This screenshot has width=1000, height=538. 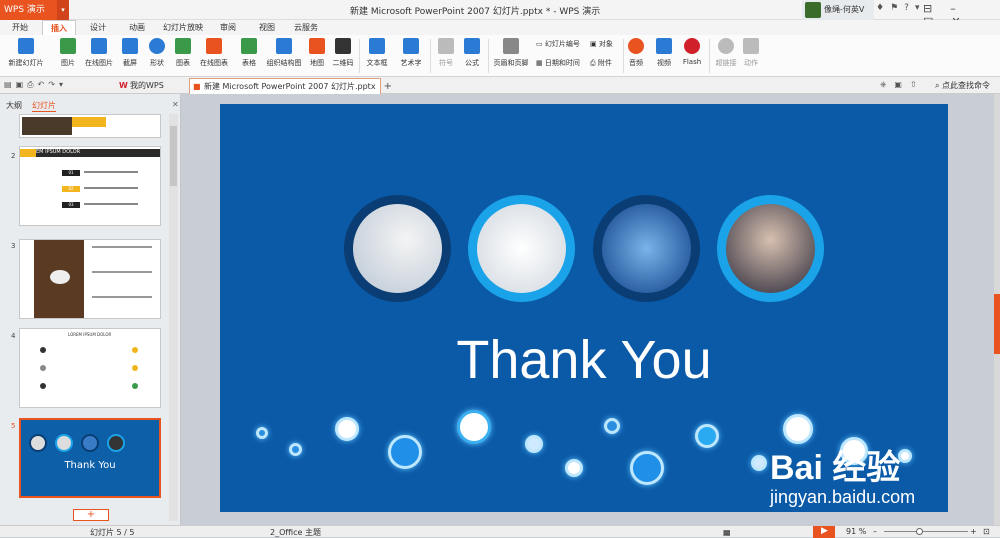 I want to click on tab-view: 视图, so click(x=267, y=27).